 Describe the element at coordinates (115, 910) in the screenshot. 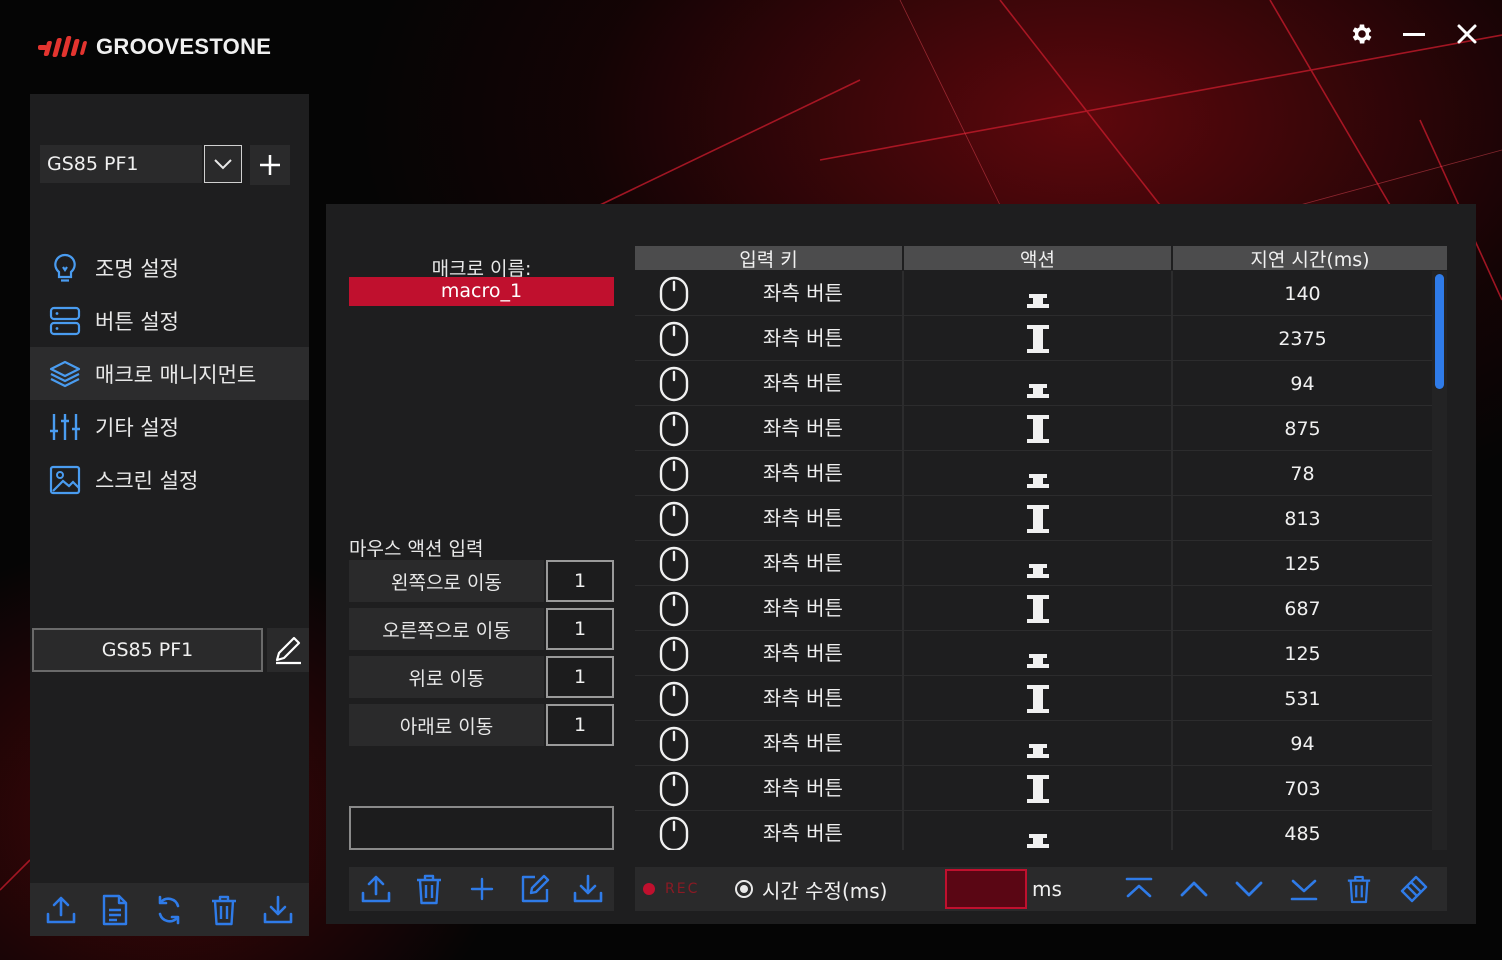

I see `new-profile-button` at that location.